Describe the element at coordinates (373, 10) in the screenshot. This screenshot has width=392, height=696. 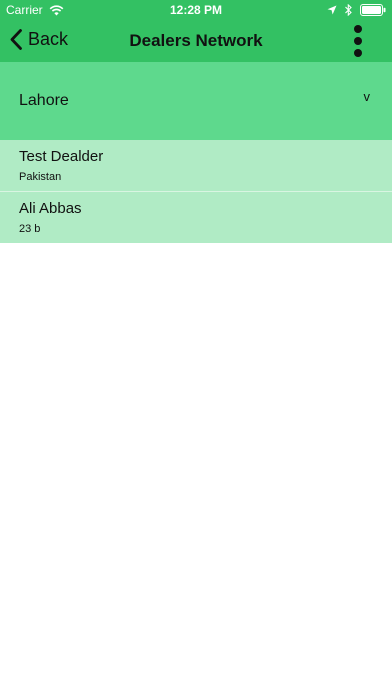
I see `battery-icon` at that location.